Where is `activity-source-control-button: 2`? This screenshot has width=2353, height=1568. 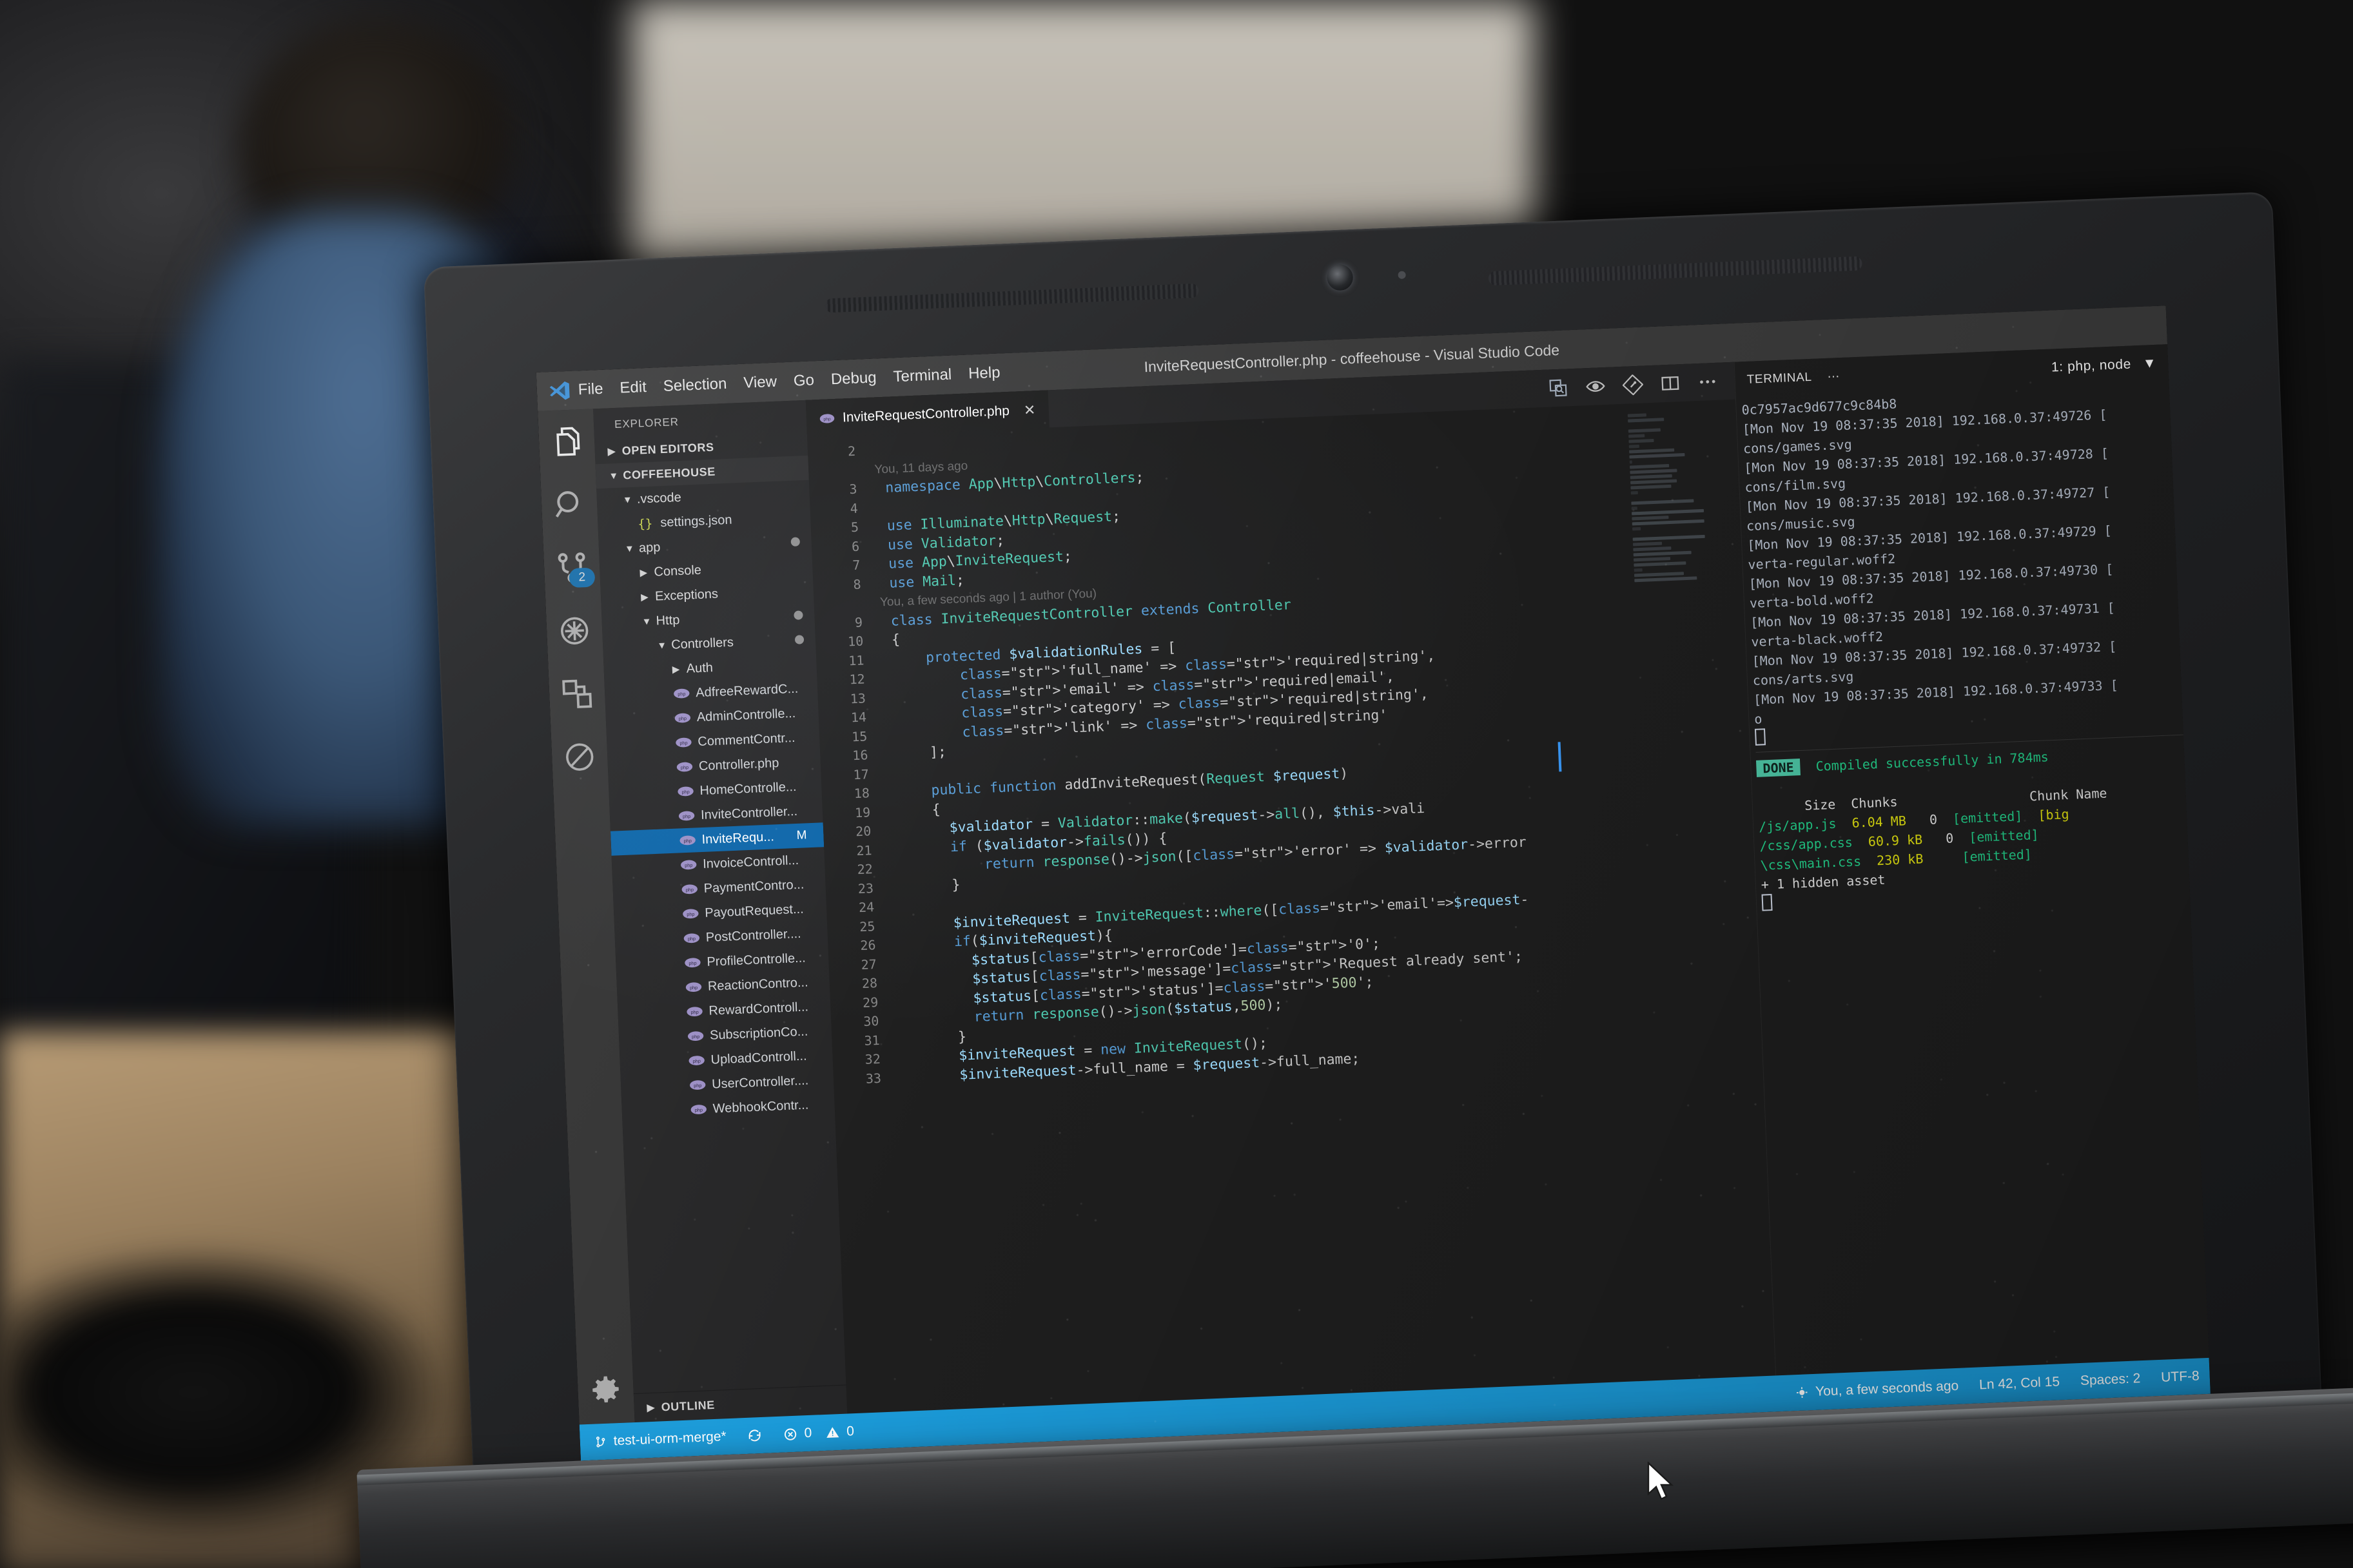
activity-source-control-button: 2 is located at coordinates (575, 569).